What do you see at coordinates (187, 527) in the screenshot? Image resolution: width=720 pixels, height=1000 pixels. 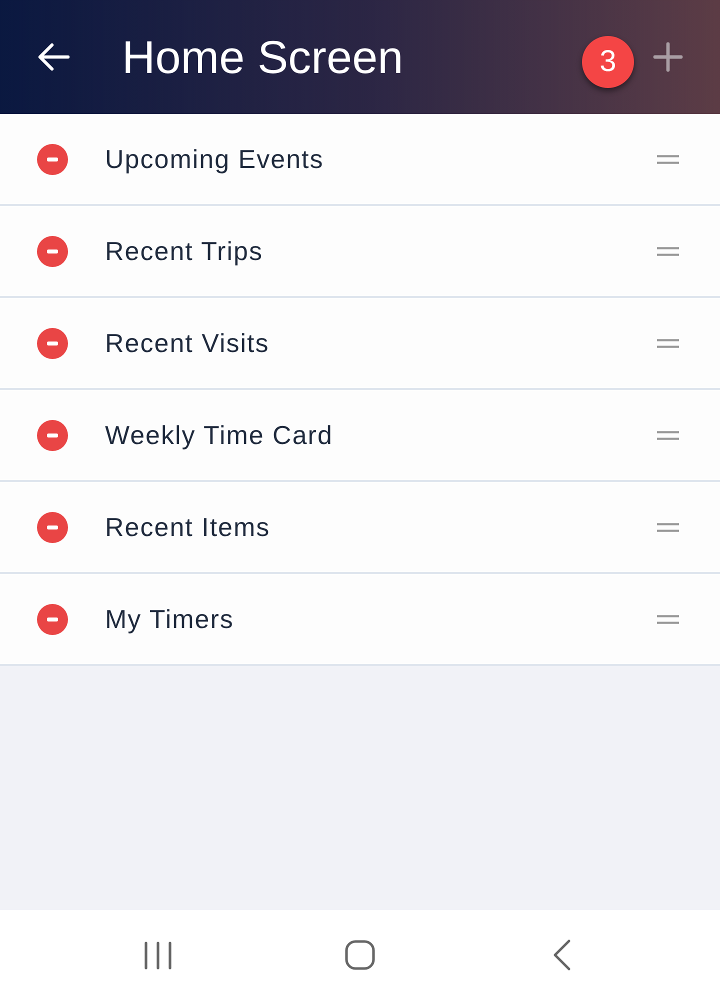 I see `widget-label: Recent Items` at bounding box center [187, 527].